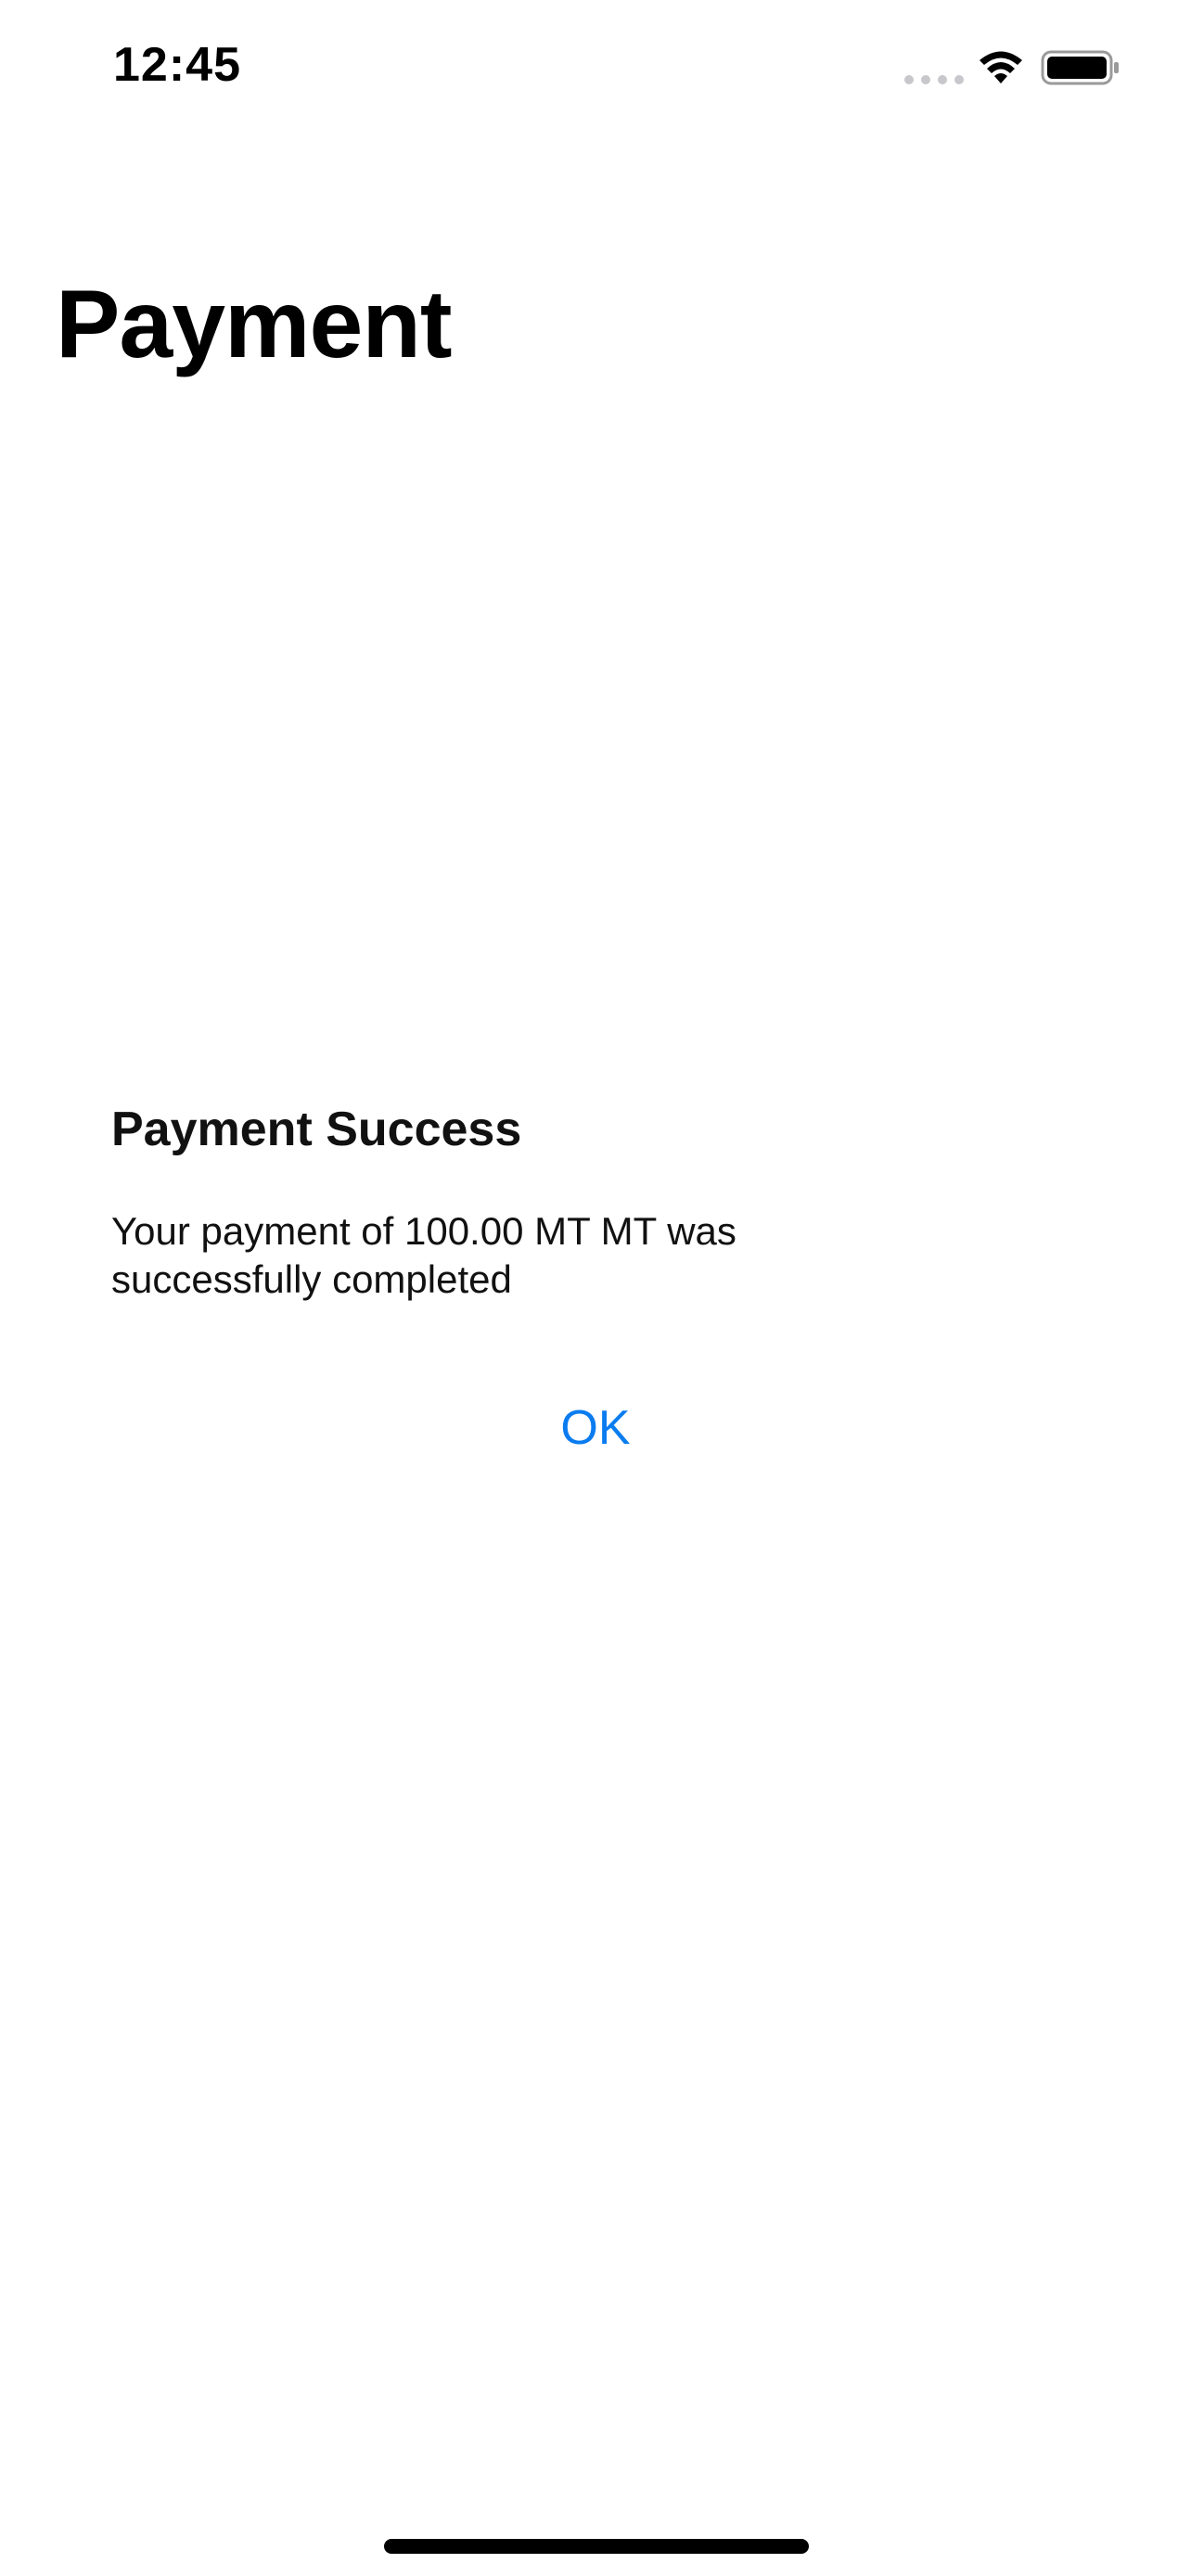 The height and width of the screenshot is (2576, 1191). Describe the element at coordinates (177, 65) in the screenshot. I see `status-time: 12:45` at that location.